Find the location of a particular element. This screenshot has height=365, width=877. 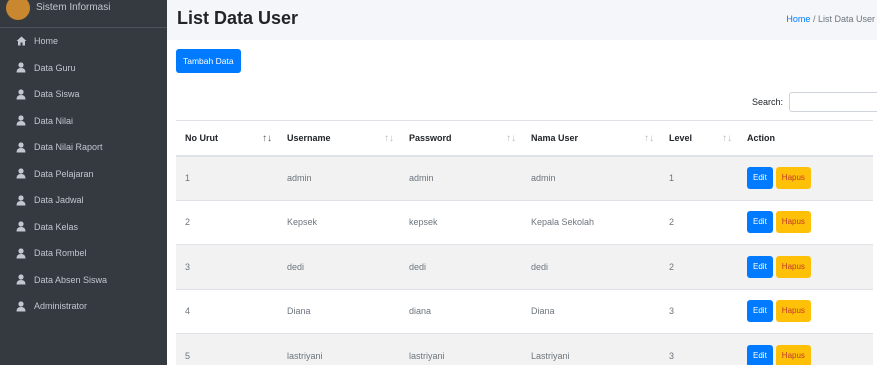

cell-username: Diana is located at coordinates (339, 311).